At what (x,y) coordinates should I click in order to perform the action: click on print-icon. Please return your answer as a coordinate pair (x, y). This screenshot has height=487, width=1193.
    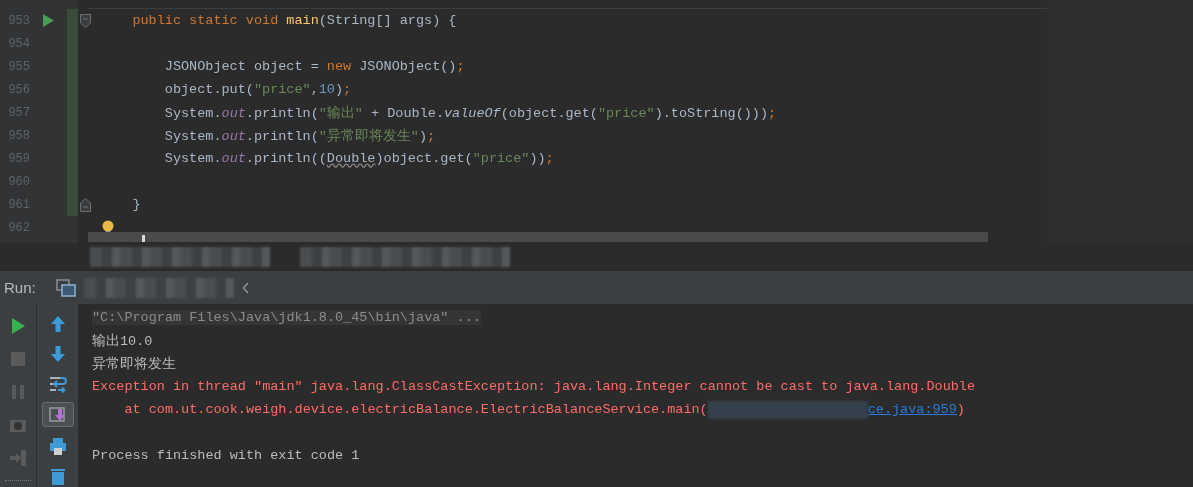
    Looking at the image, I should click on (57, 445).